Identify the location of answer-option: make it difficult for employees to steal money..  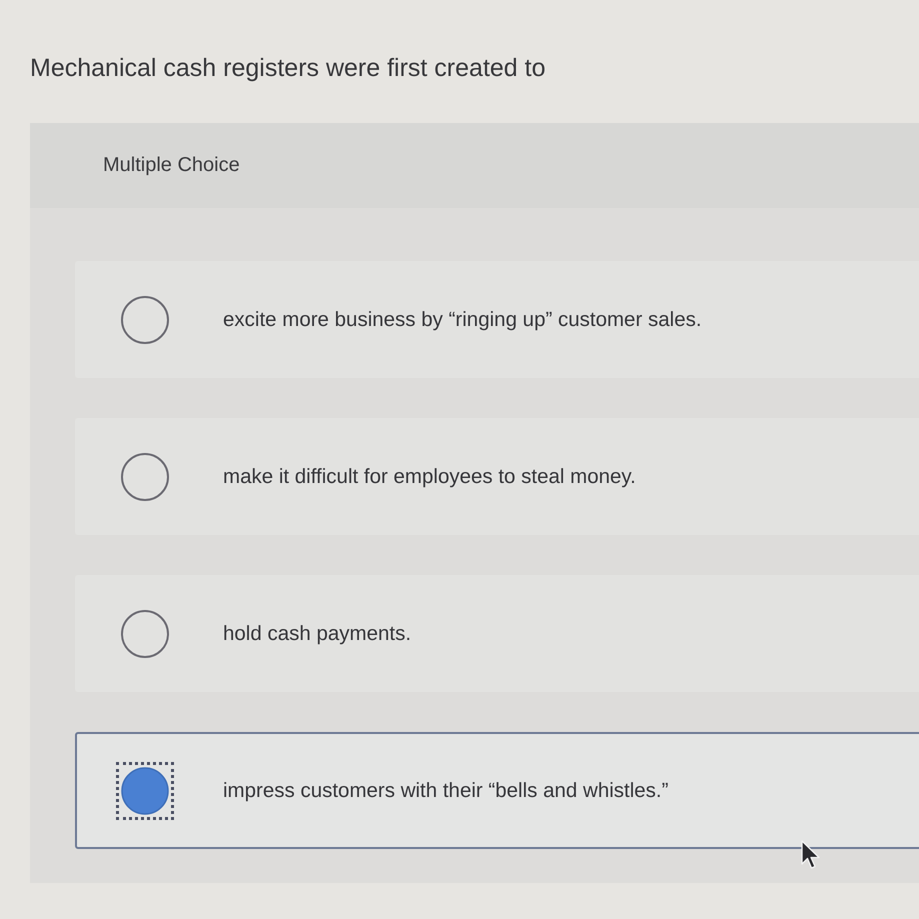
(497, 476).